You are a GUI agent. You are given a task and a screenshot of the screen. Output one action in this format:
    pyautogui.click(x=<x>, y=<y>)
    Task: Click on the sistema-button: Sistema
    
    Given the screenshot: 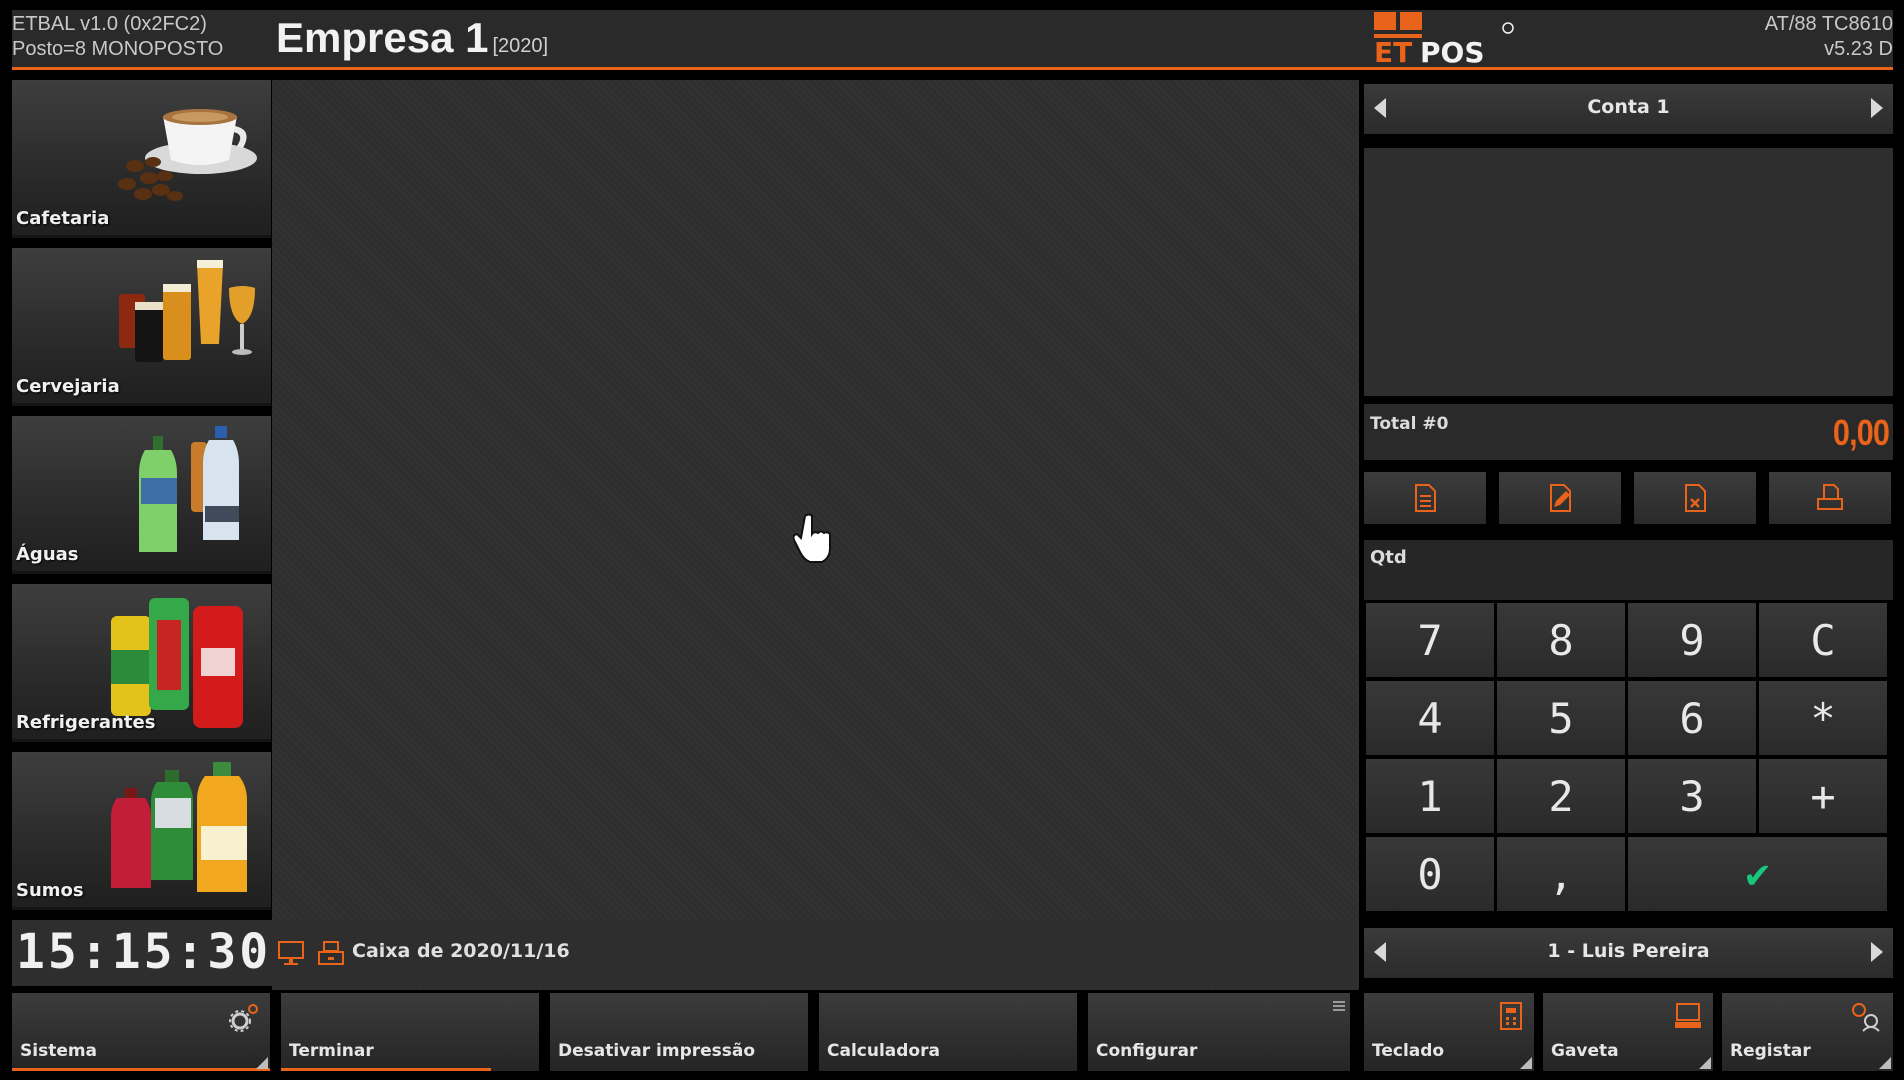 What is the action you would take?
    pyautogui.click(x=141, y=1032)
    